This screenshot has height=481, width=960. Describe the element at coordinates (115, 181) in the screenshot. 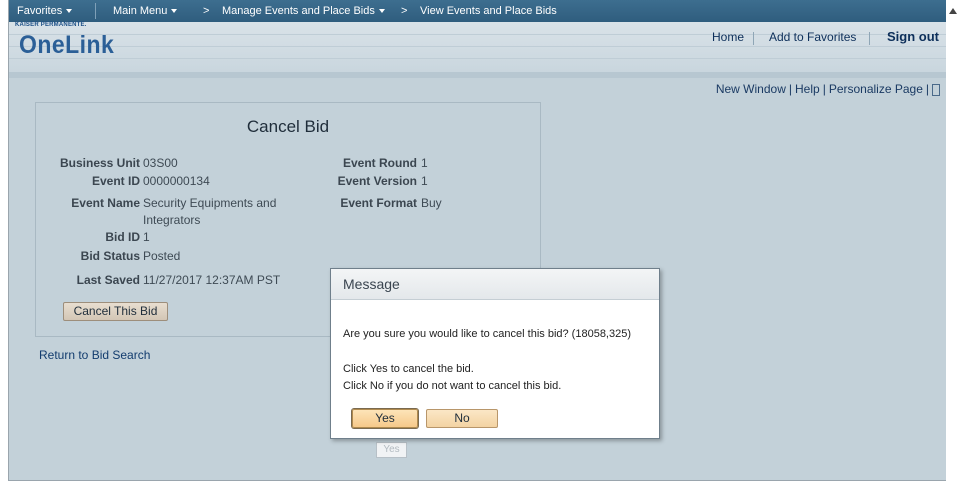

I see `event-id-label: Event ID` at that location.